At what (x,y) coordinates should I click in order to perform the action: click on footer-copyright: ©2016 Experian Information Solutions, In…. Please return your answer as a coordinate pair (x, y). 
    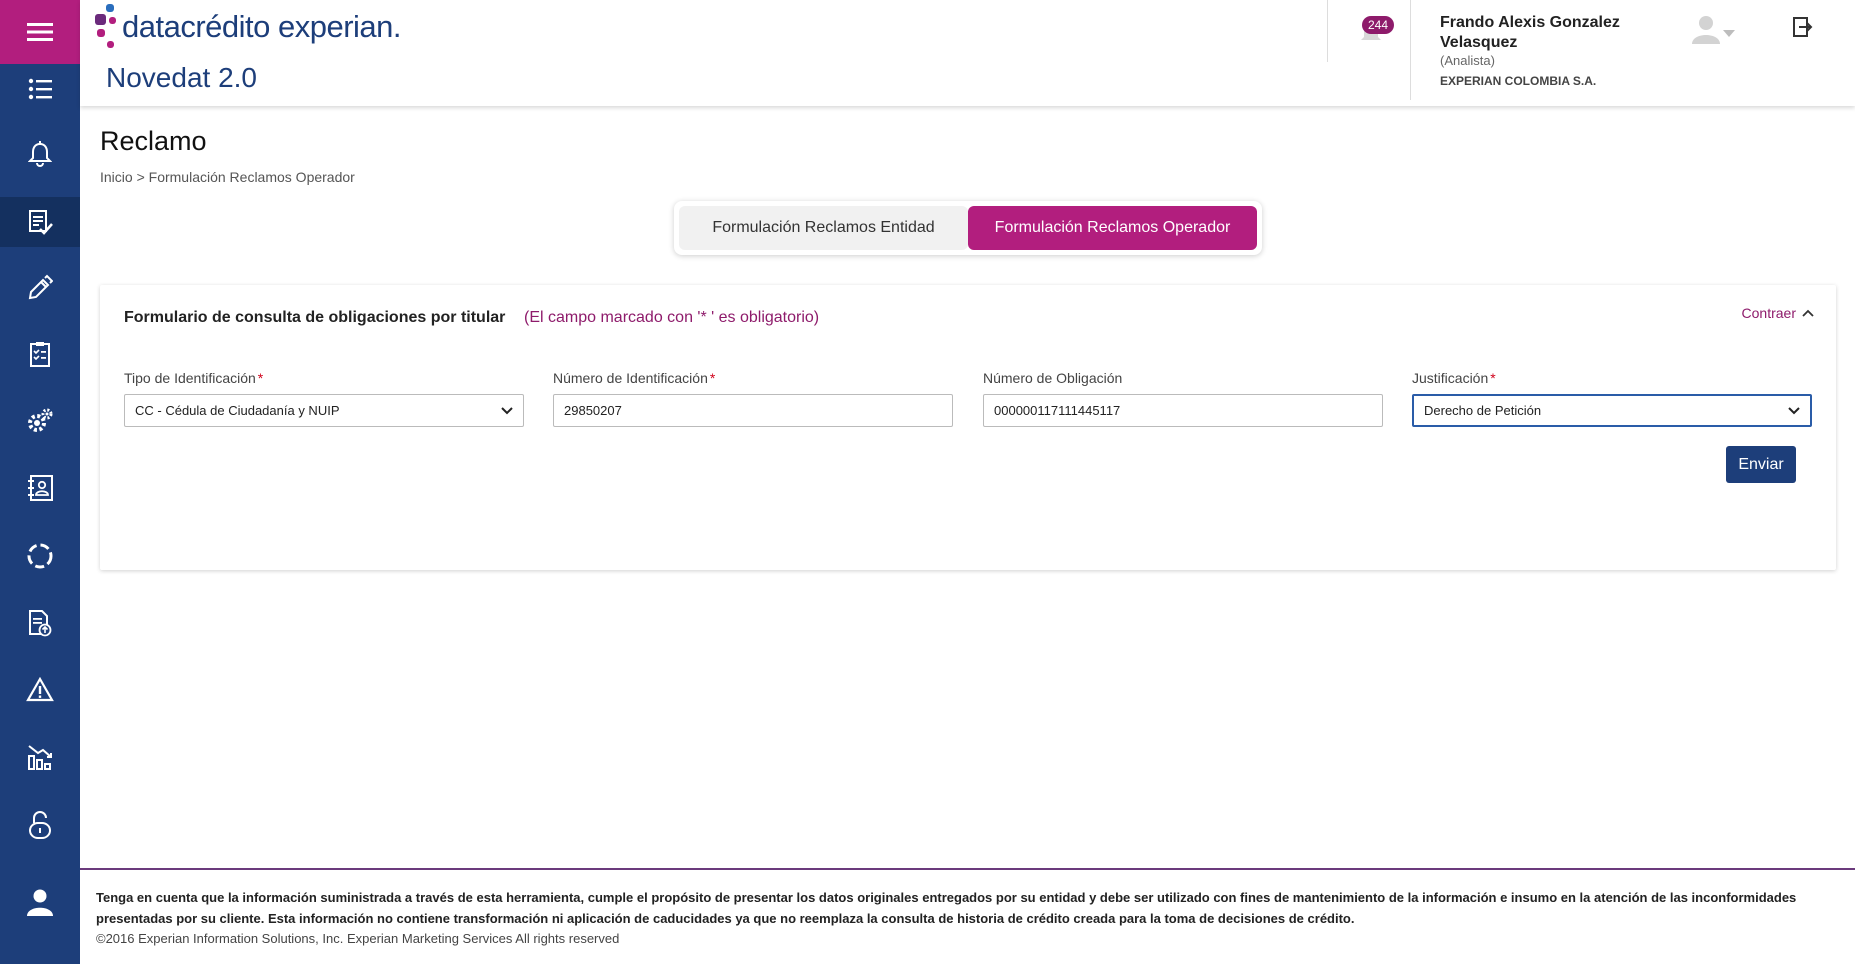
    Looking at the image, I should click on (358, 938).